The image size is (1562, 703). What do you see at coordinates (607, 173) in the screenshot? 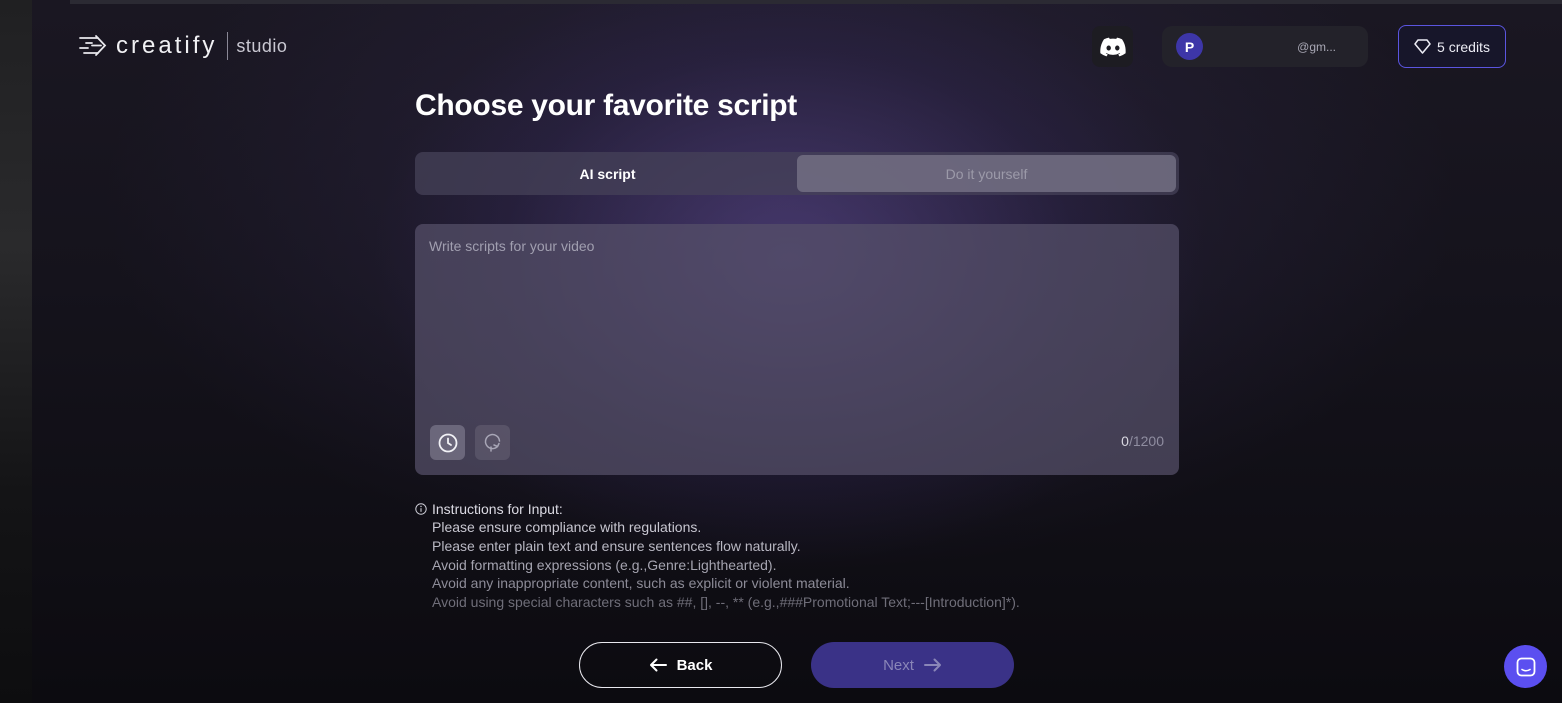
I see `tab-ai-script: AI script` at bounding box center [607, 173].